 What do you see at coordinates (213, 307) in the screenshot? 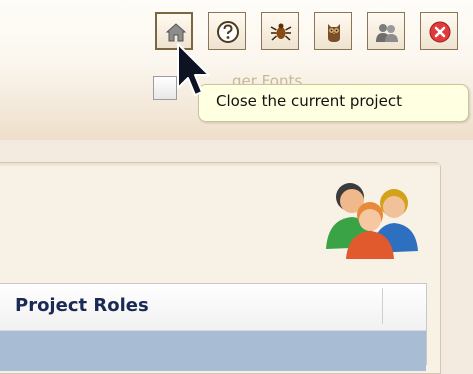
I see `table-header: Project Roles` at bounding box center [213, 307].